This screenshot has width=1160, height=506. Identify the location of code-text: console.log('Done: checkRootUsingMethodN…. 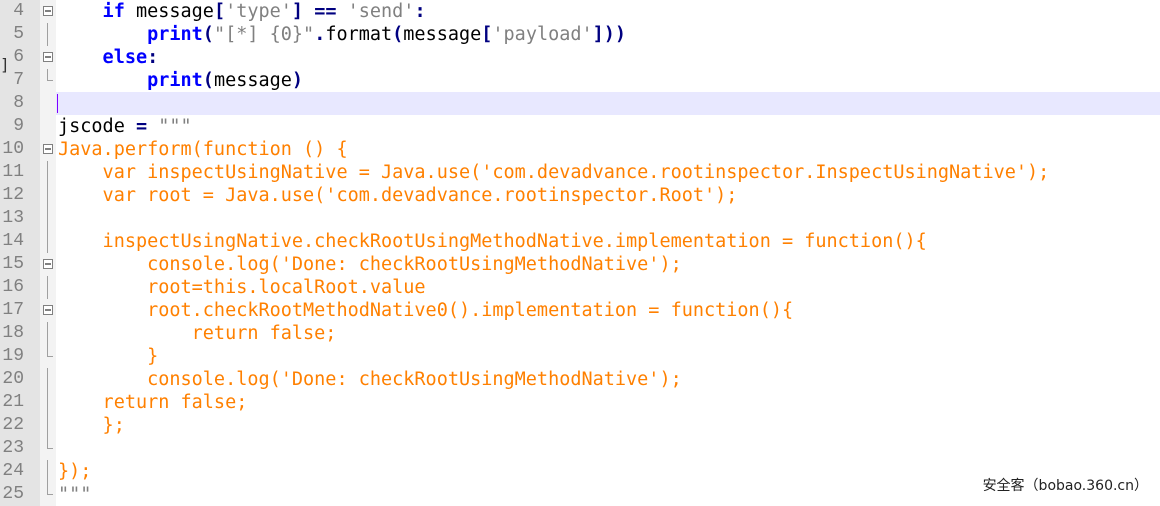
(370, 264).